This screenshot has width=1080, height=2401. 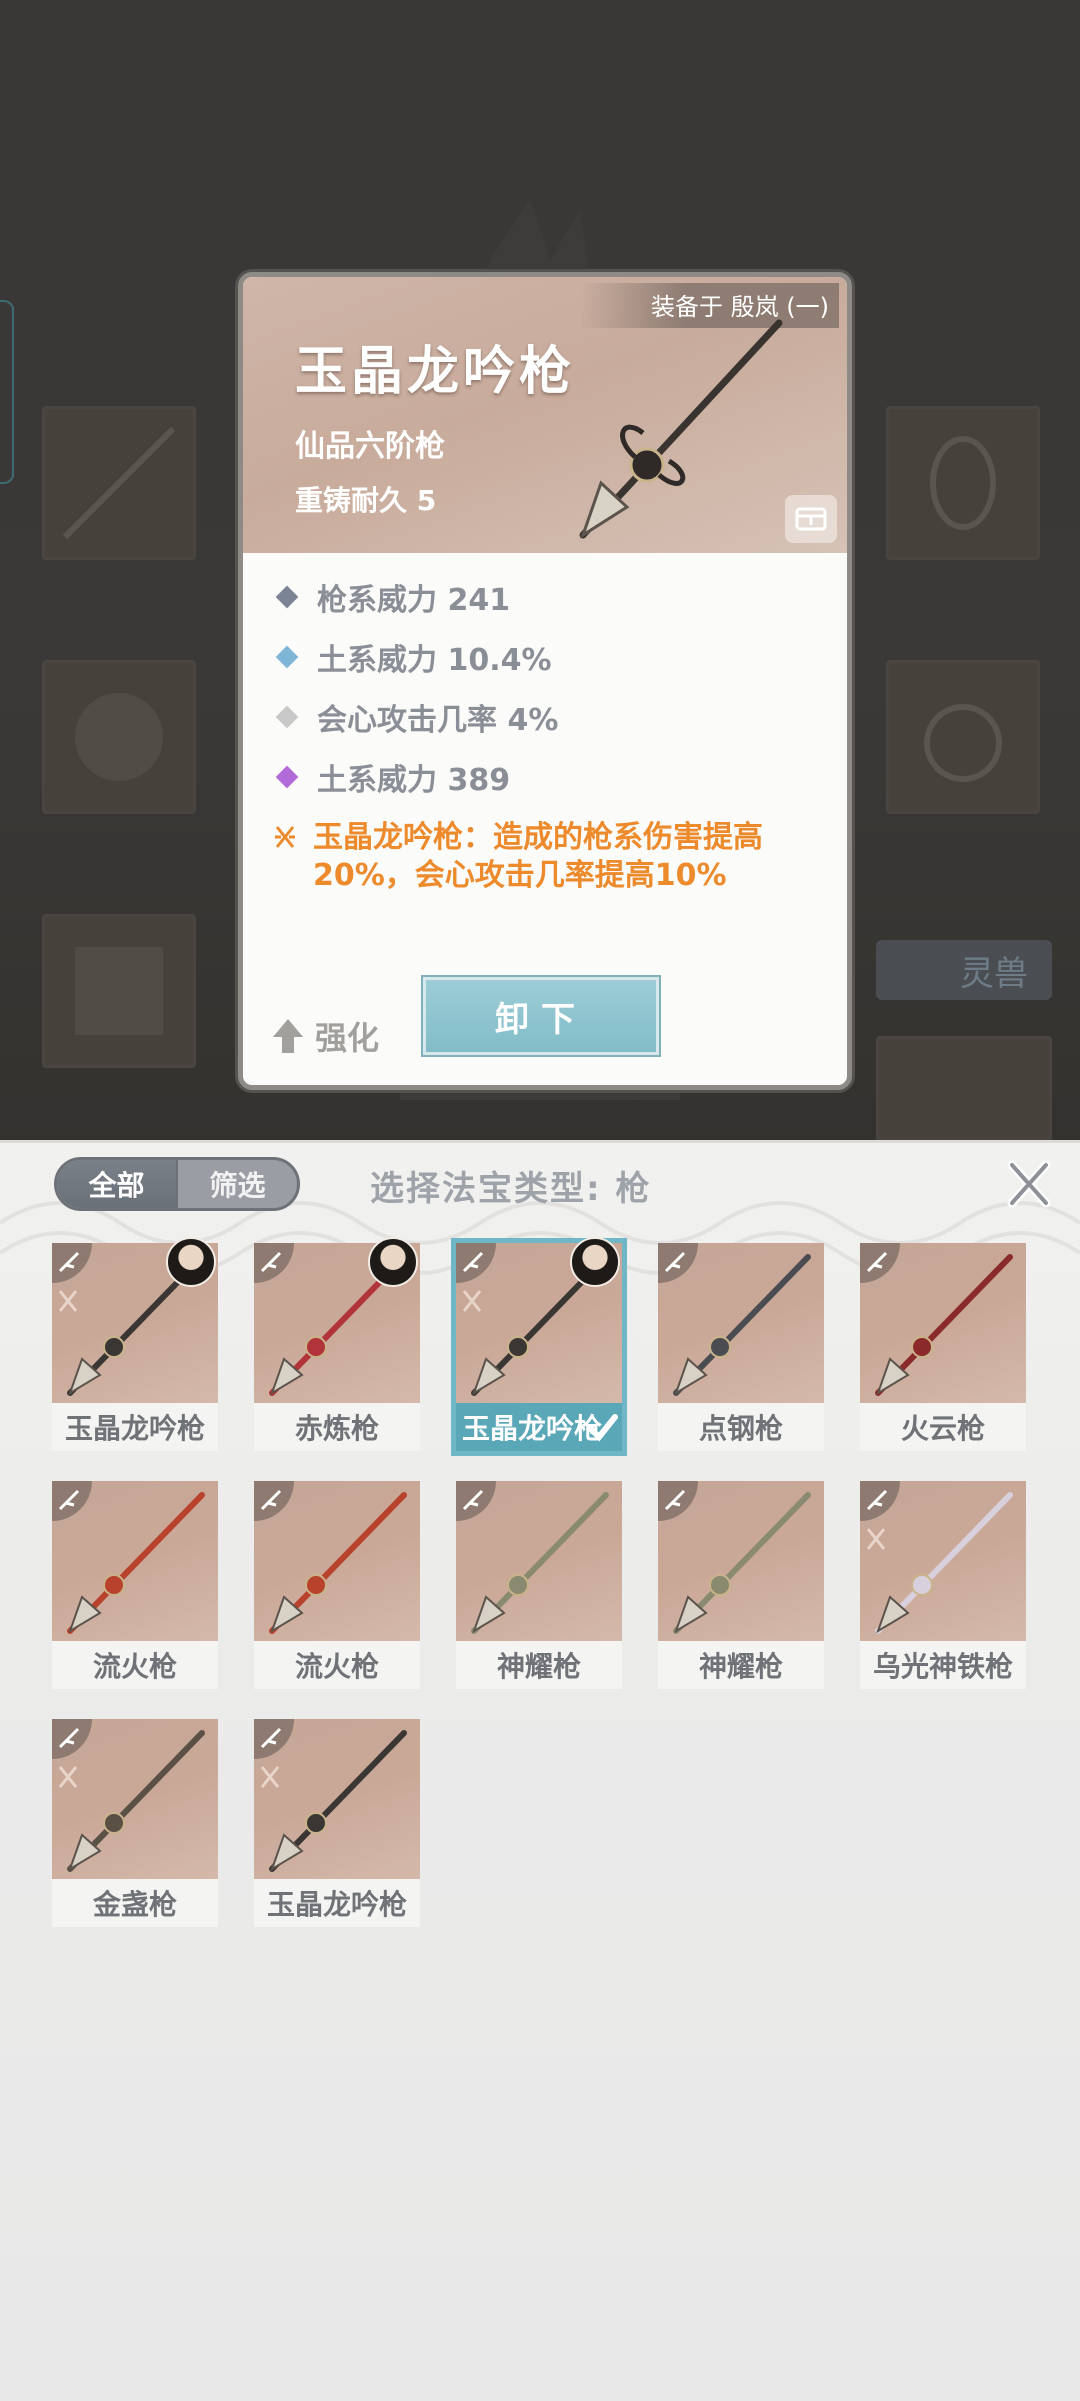 I want to click on spirit-beast-tab: 灵兽, so click(x=964, y=970).